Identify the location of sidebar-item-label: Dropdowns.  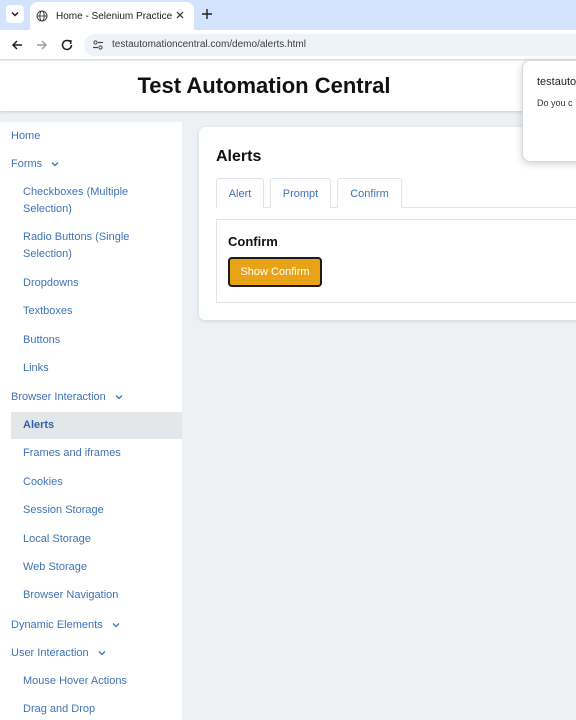
(51, 283).